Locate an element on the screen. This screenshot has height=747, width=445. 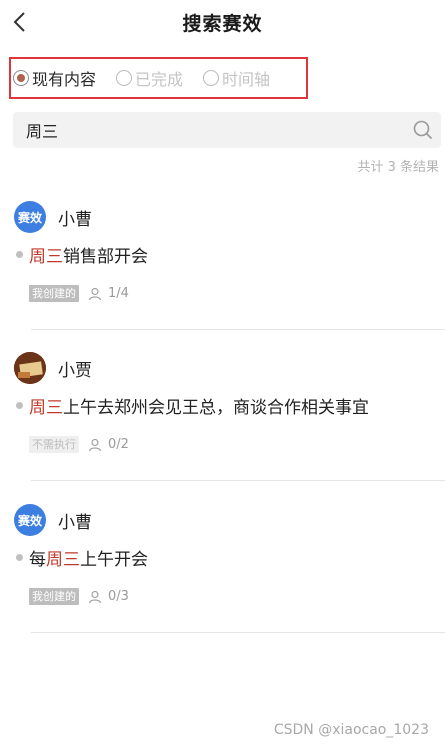
filter-current-content: 现有内容 is located at coordinates (54, 78).